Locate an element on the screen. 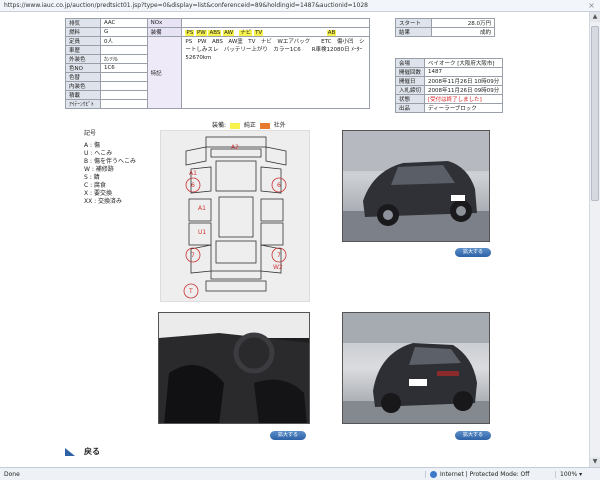 This screenshot has width=600, height=480. scroll-thumb is located at coordinates (595, 113).